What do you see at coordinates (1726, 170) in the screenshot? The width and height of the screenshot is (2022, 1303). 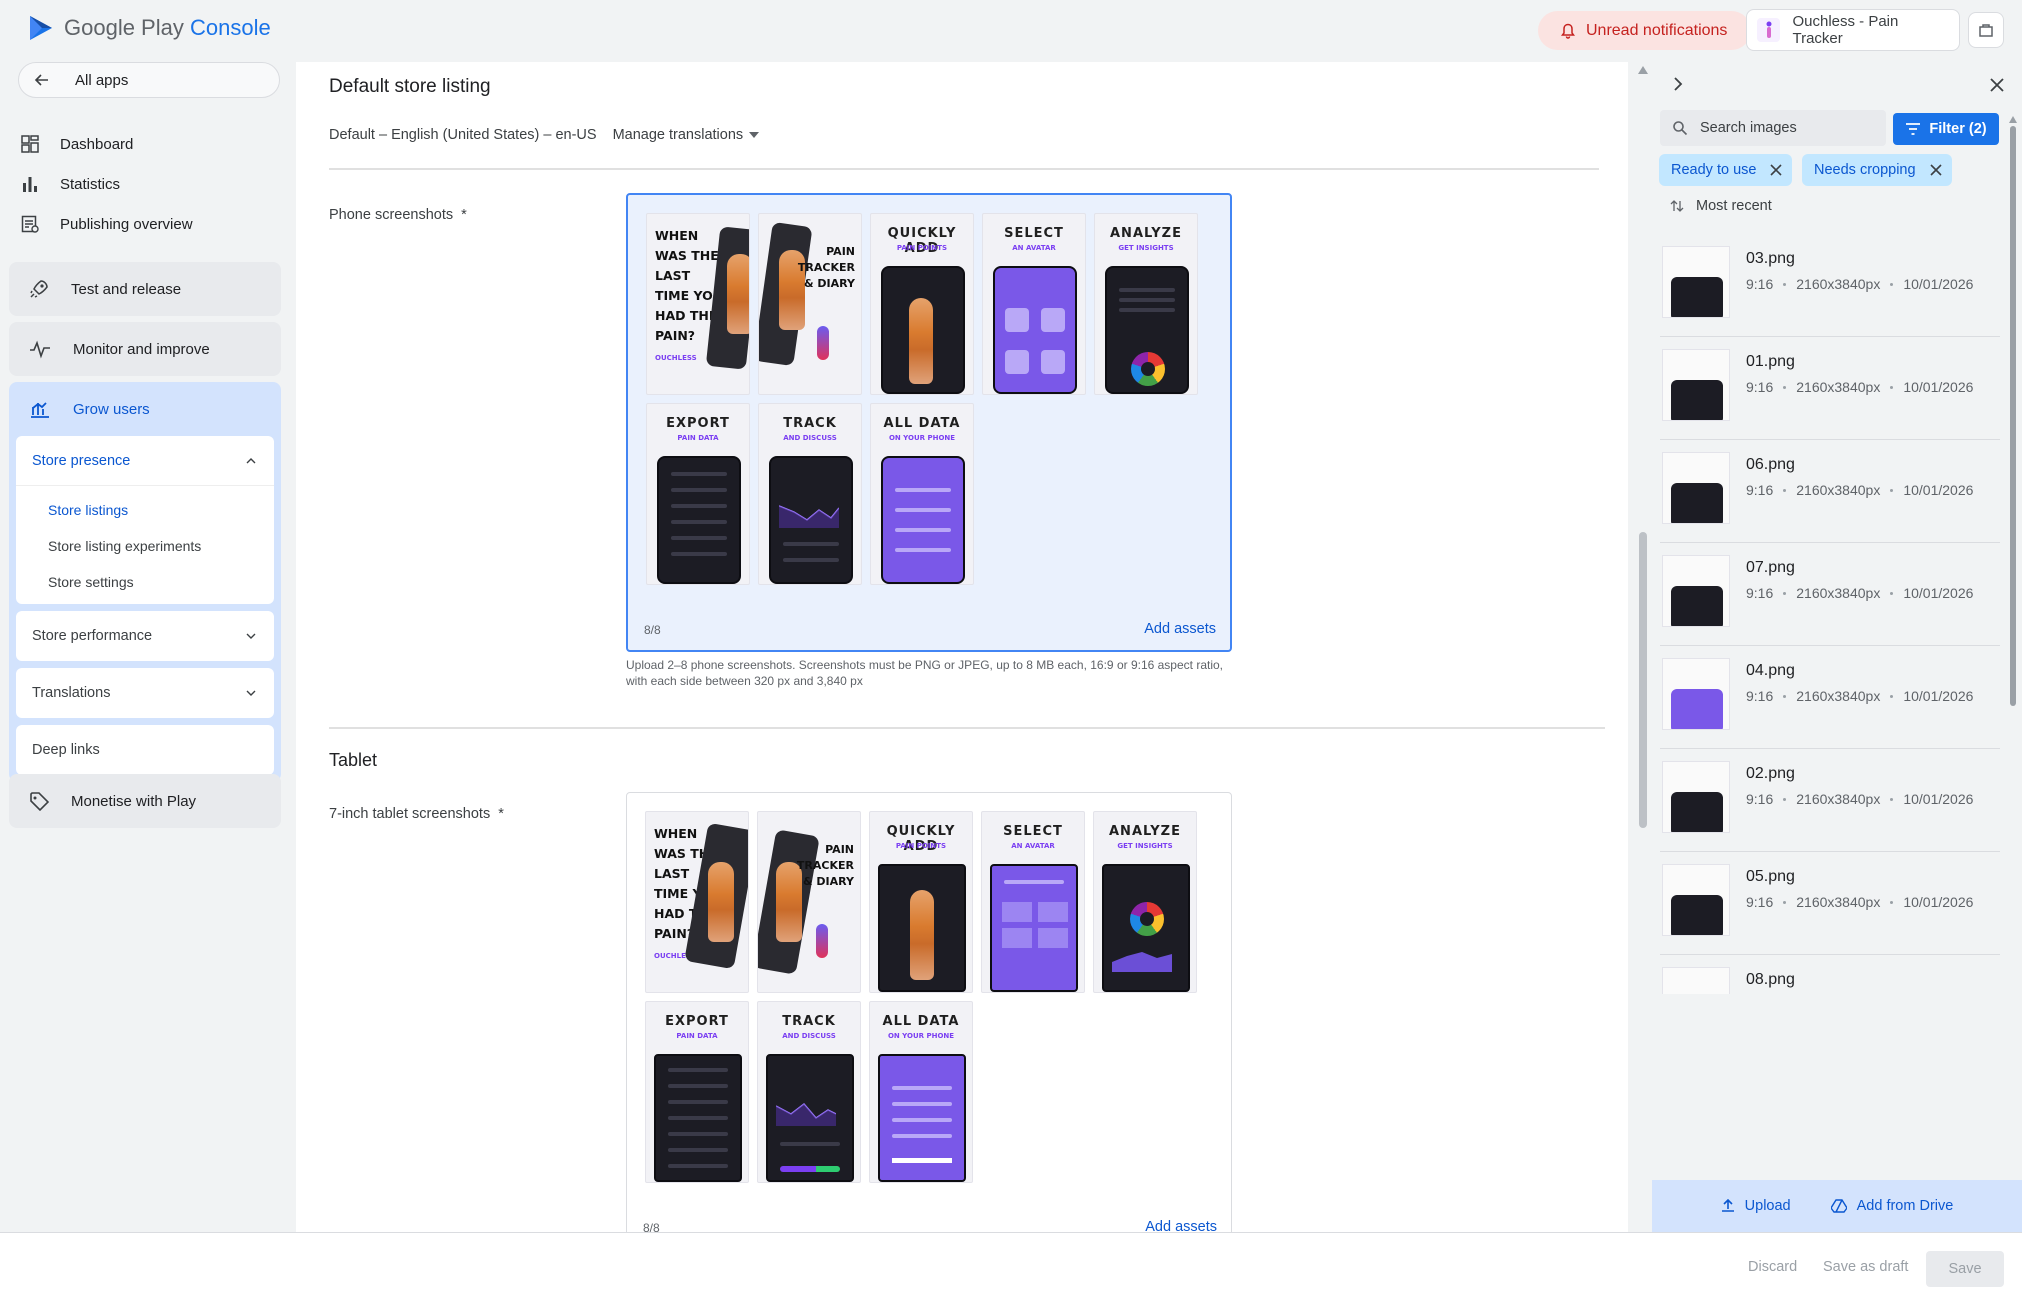 I see `filter-chip-ready-to-use: Ready to use` at bounding box center [1726, 170].